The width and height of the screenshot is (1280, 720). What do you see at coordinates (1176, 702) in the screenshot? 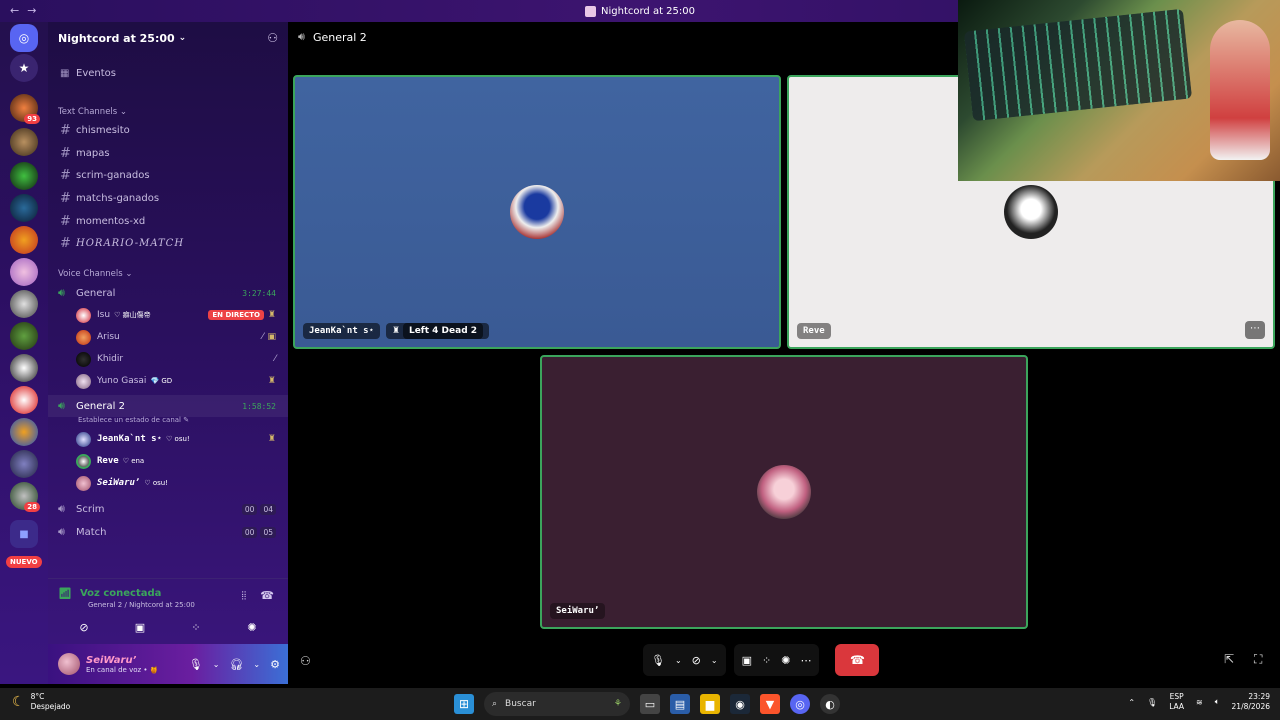
I see `language-indicator: ESP LAA` at bounding box center [1176, 702].